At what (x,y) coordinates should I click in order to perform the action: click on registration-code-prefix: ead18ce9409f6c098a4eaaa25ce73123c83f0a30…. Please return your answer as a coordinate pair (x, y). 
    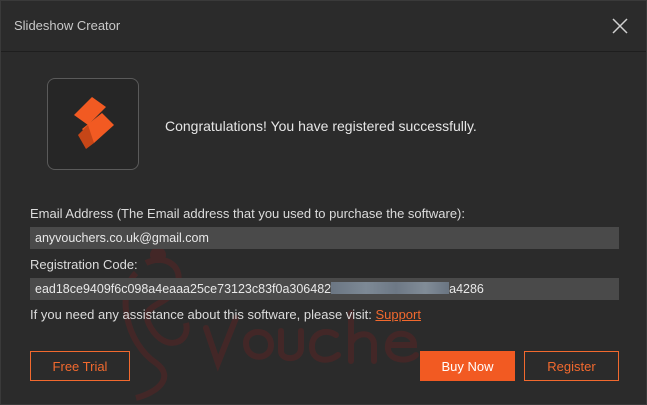
    Looking at the image, I should click on (183, 289).